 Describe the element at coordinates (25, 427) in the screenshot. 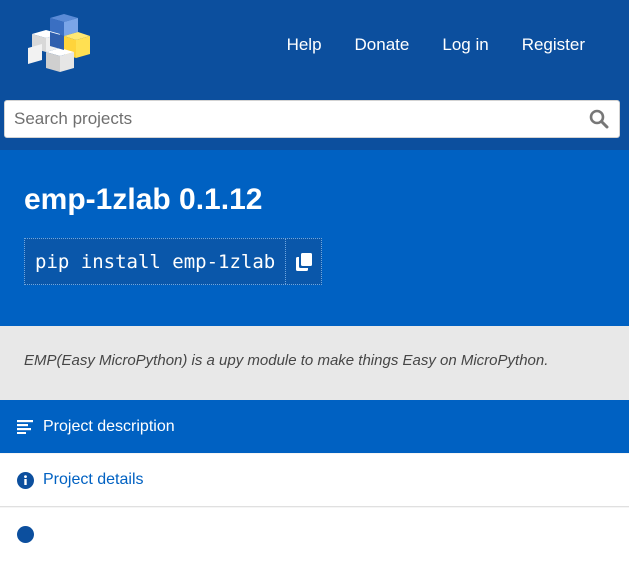

I see `align-left-icon` at that location.